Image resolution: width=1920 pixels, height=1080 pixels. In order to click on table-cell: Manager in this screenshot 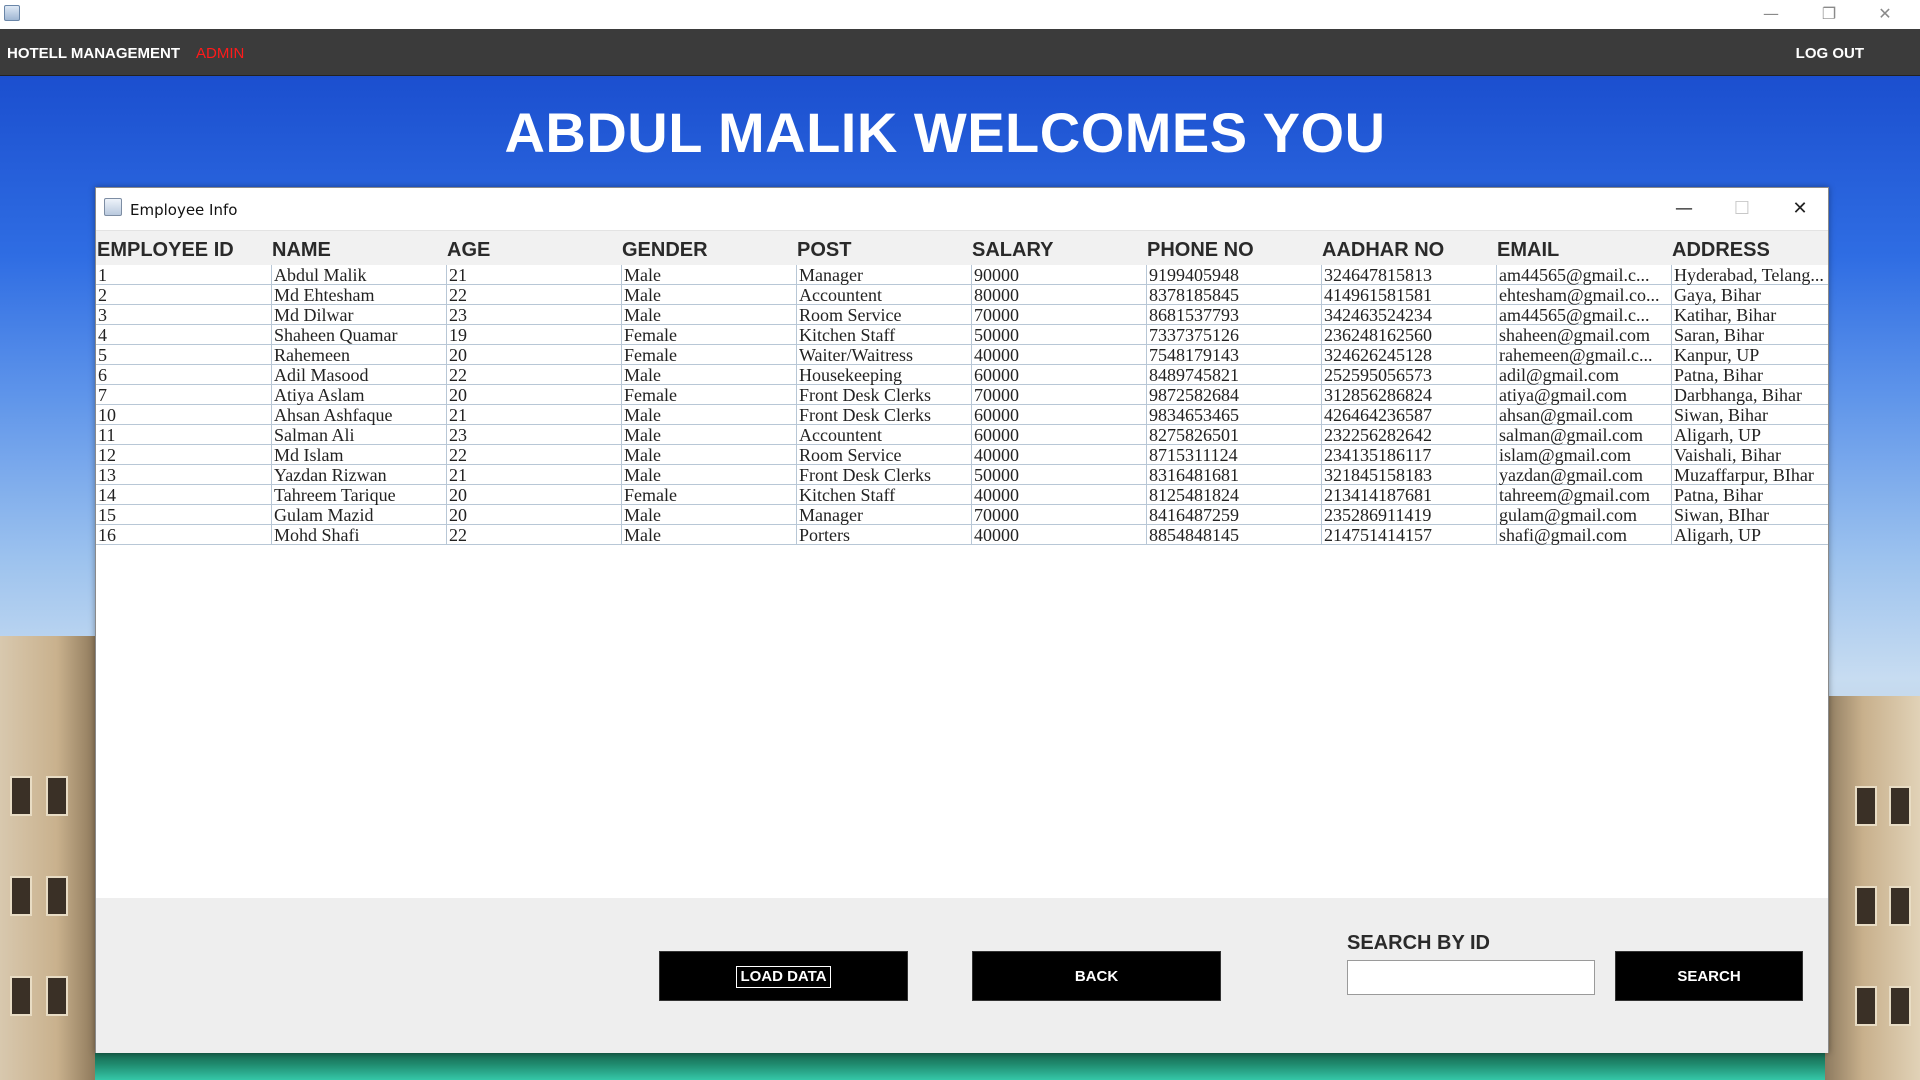, I will do `click(883, 275)`.